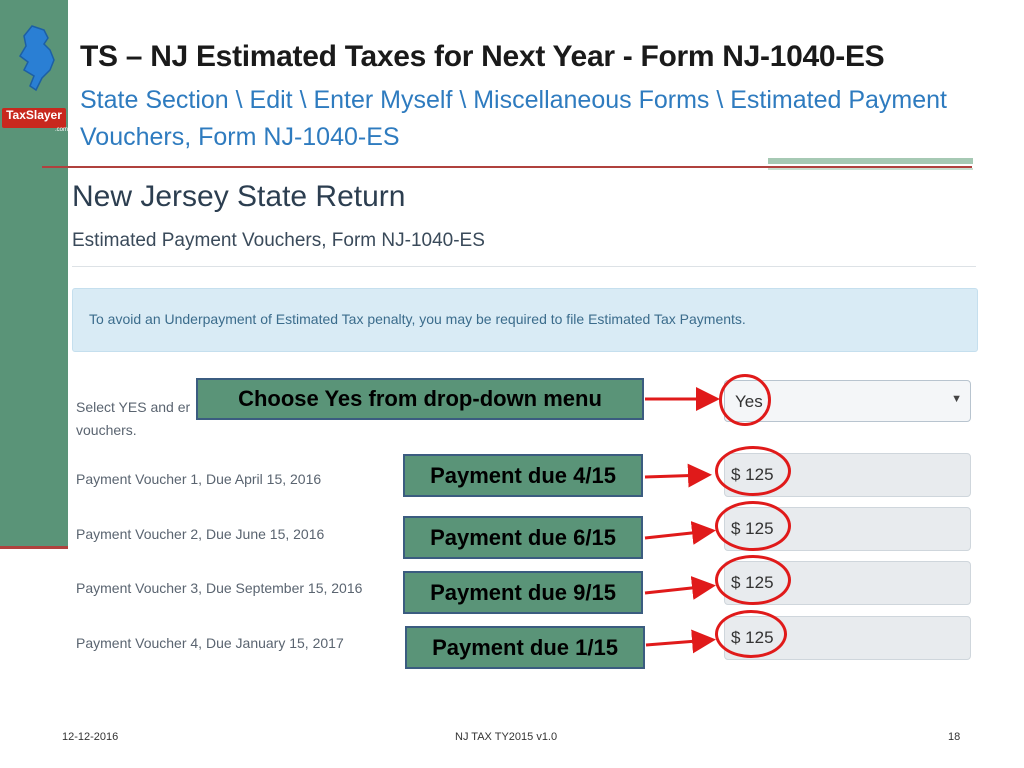 This screenshot has width=1024, height=768. Describe the element at coordinates (954, 737) in the screenshot. I see `page-number: 18` at that location.